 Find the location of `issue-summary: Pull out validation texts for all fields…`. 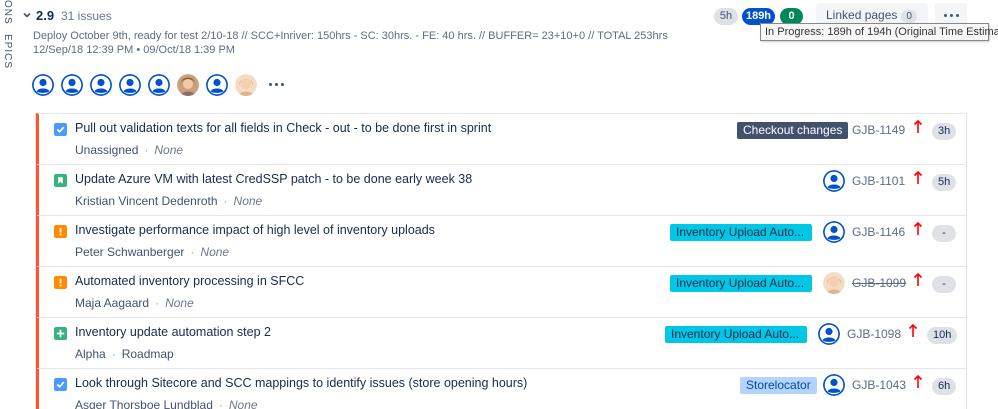

issue-summary: Pull out validation texts for all fields… is located at coordinates (283, 128).